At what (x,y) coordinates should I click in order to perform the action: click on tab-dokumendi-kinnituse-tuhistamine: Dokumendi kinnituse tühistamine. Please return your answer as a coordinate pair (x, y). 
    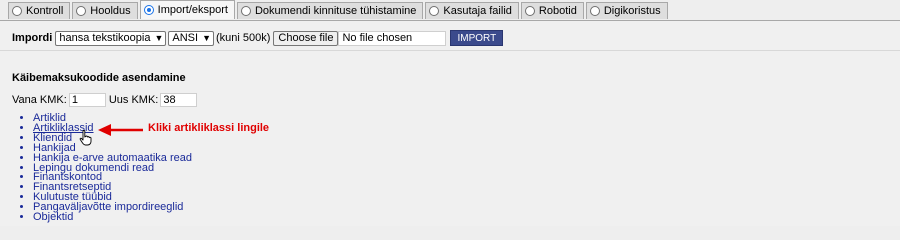
    Looking at the image, I should click on (330, 10).